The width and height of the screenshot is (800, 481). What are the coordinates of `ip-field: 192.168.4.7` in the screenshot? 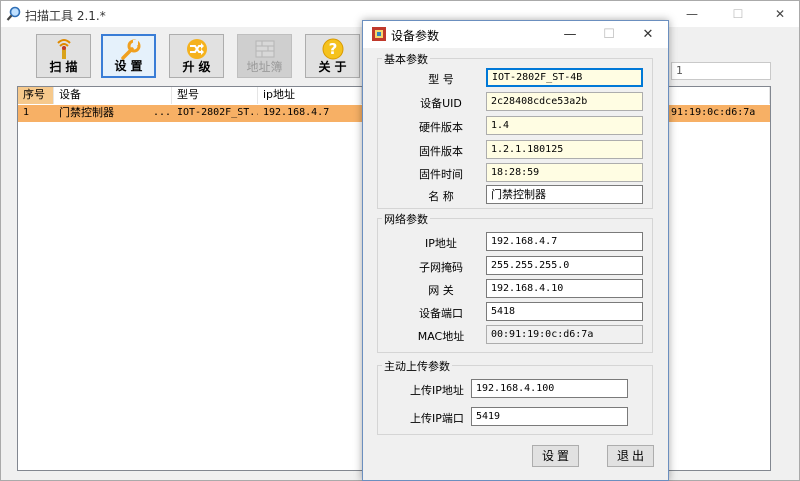 It's located at (564, 241).